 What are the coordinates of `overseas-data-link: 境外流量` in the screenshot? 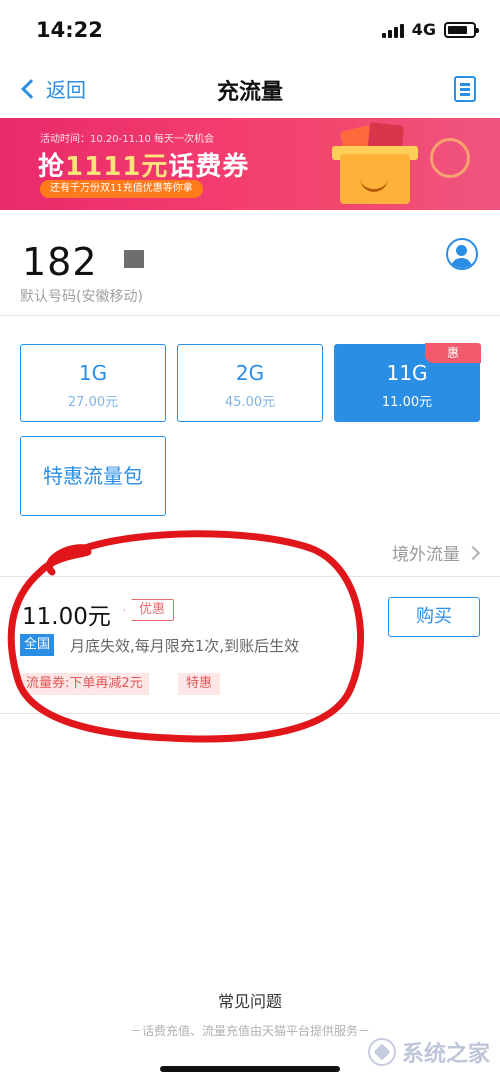 It's located at (436, 552).